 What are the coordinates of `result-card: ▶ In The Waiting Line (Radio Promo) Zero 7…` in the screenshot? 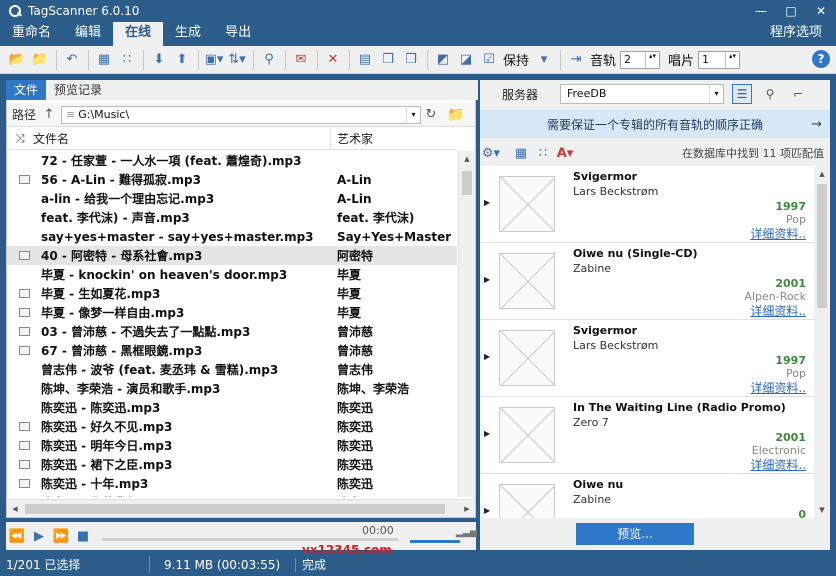 It's located at (647, 435).